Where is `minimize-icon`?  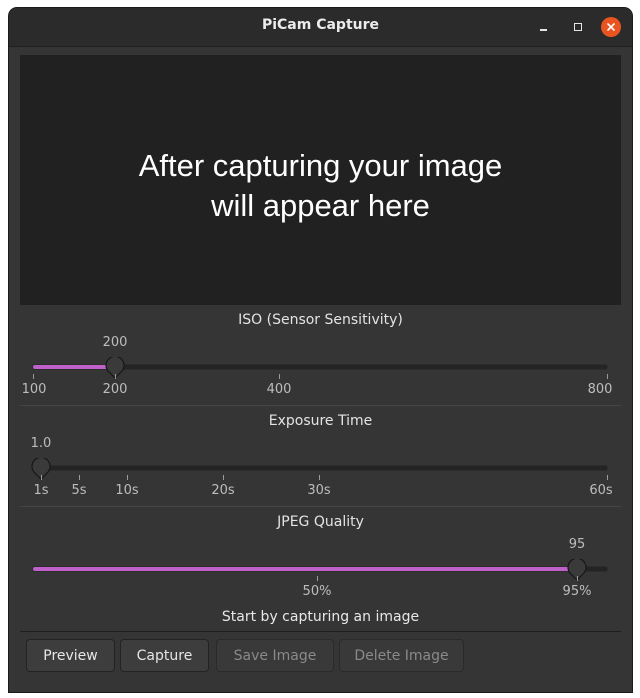
minimize-icon is located at coordinates (543, 30).